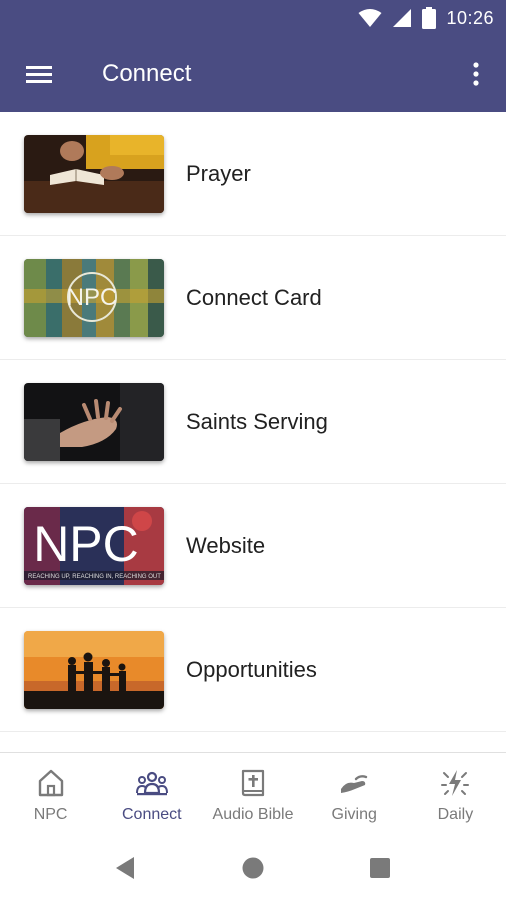  What do you see at coordinates (253, 814) in the screenshot?
I see `nav-label: Audio Bible` at bounding box center [253, 814].